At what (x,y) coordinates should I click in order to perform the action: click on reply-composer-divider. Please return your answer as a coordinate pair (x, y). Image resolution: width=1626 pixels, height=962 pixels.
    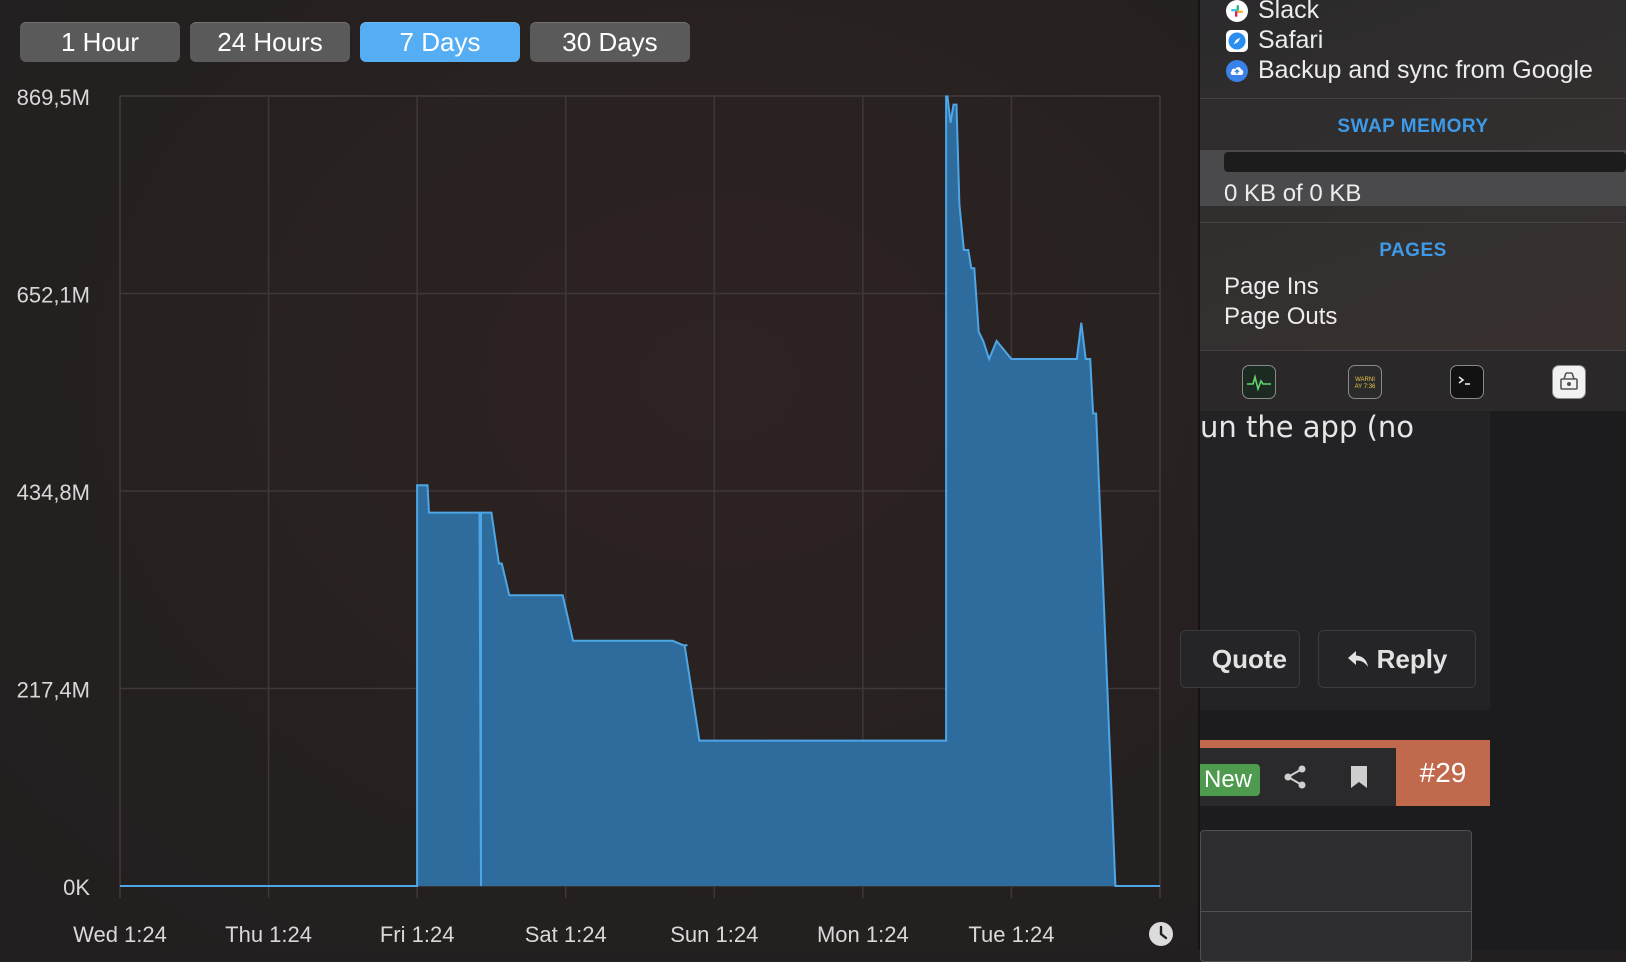
    Looking at the image, I should click on (1336, 911).